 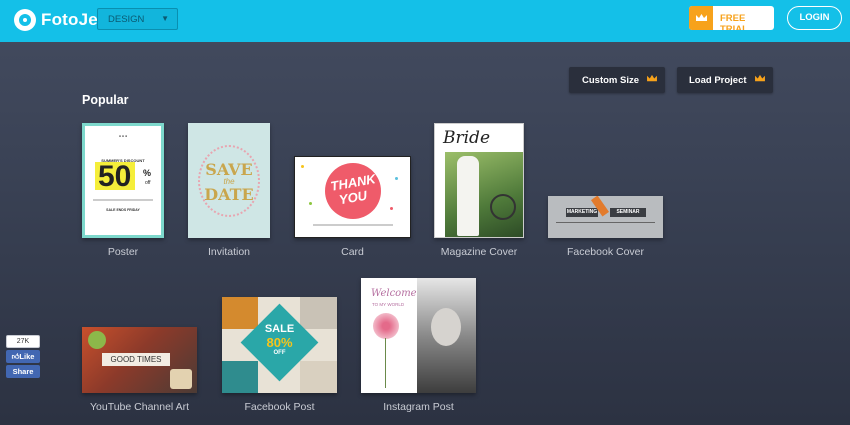 What do you see at coordinates (479, 180) in the screenshot?
I see `magazine-cover-thumbnail: Bride` at bounding box center [479, 180].